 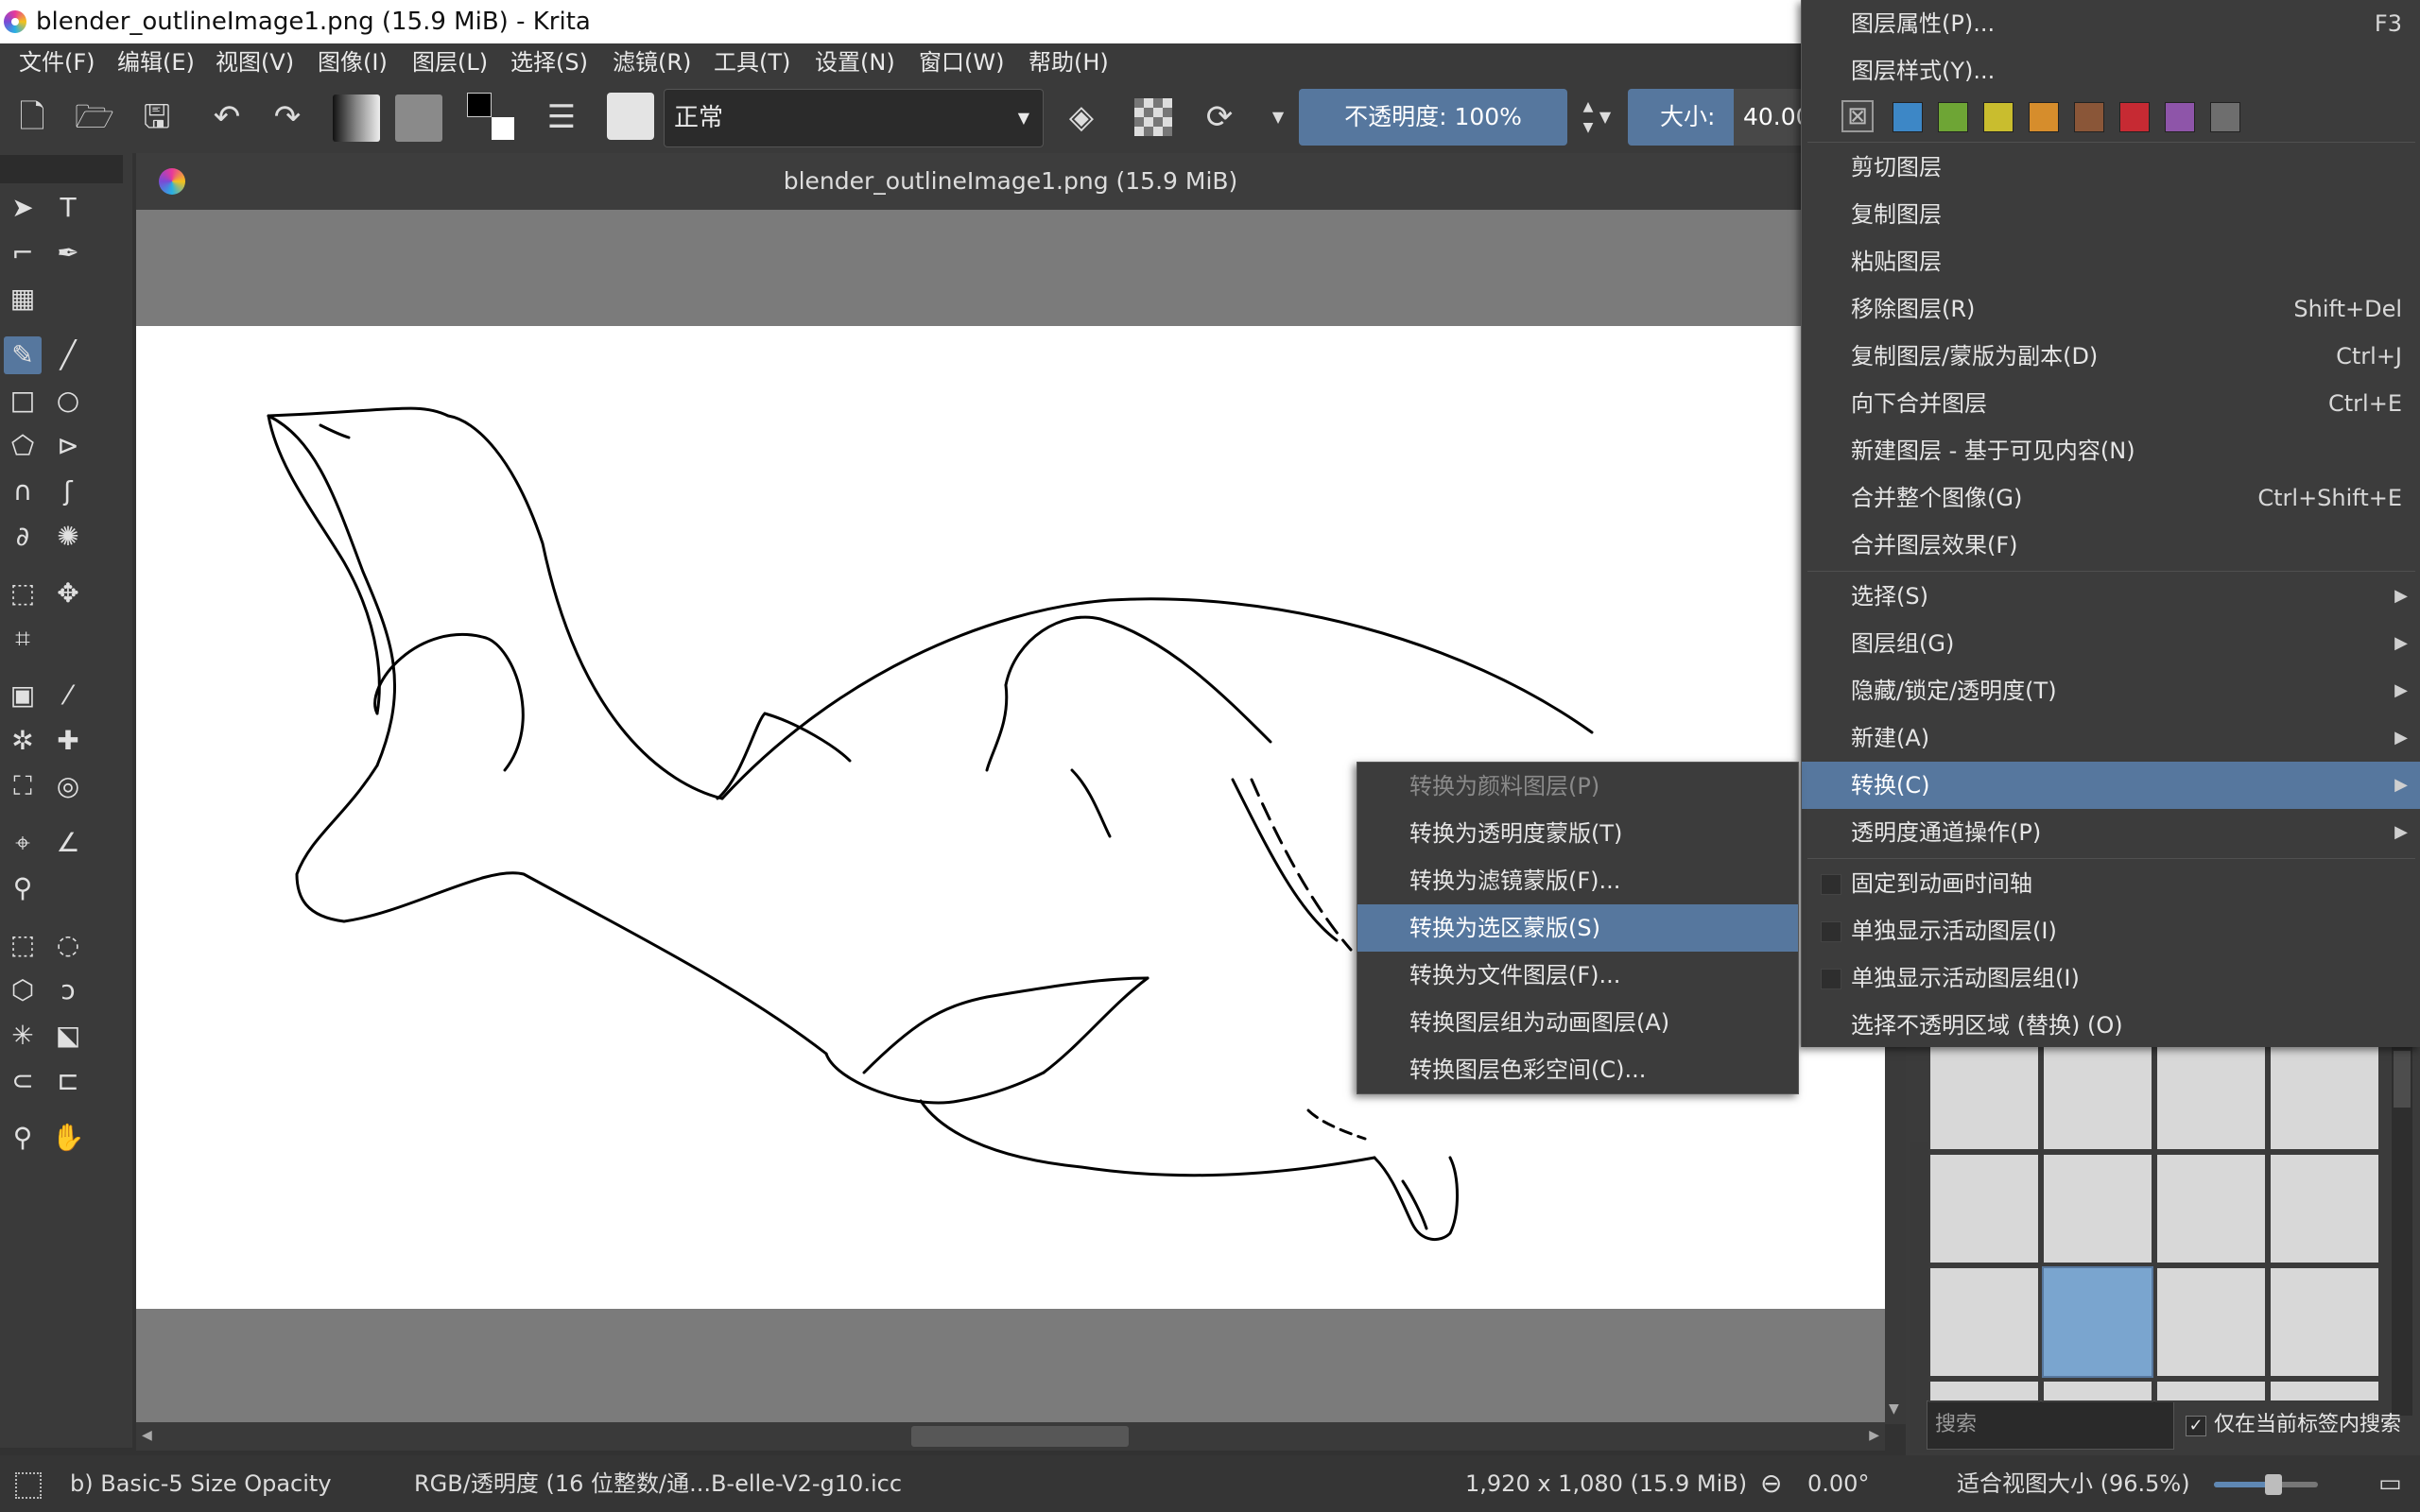 I want to click on color-label-red, so click(x=2134, y=117).